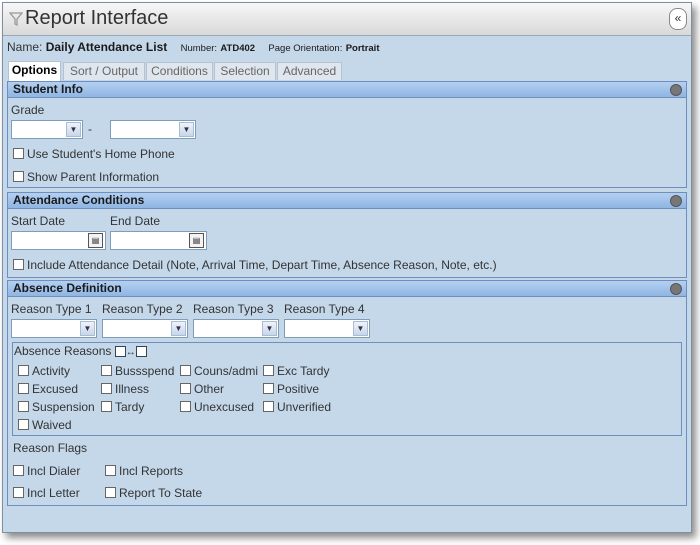 The height and width of the screenshot is (545, 700). I want to click on reason-unverified: Unverified, so click(297, 407).